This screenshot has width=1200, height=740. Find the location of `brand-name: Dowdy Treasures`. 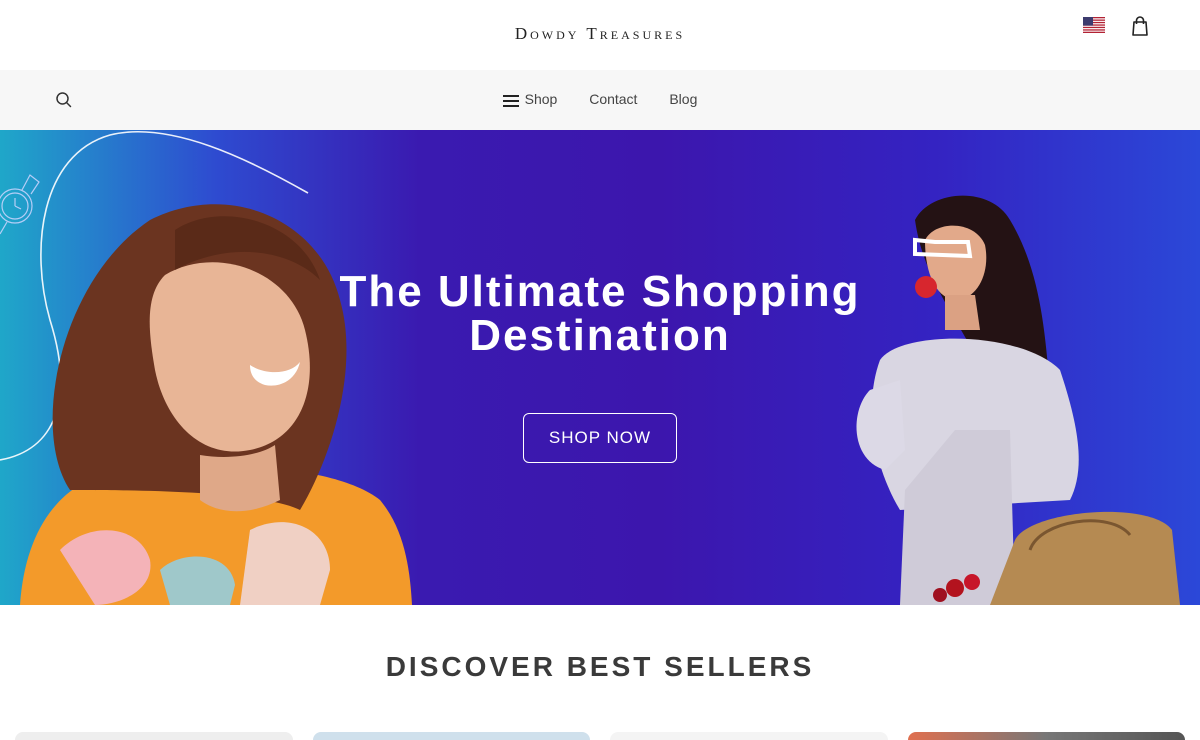

brand-name: Dowdy Treasures is located at coordinates (600, 34).